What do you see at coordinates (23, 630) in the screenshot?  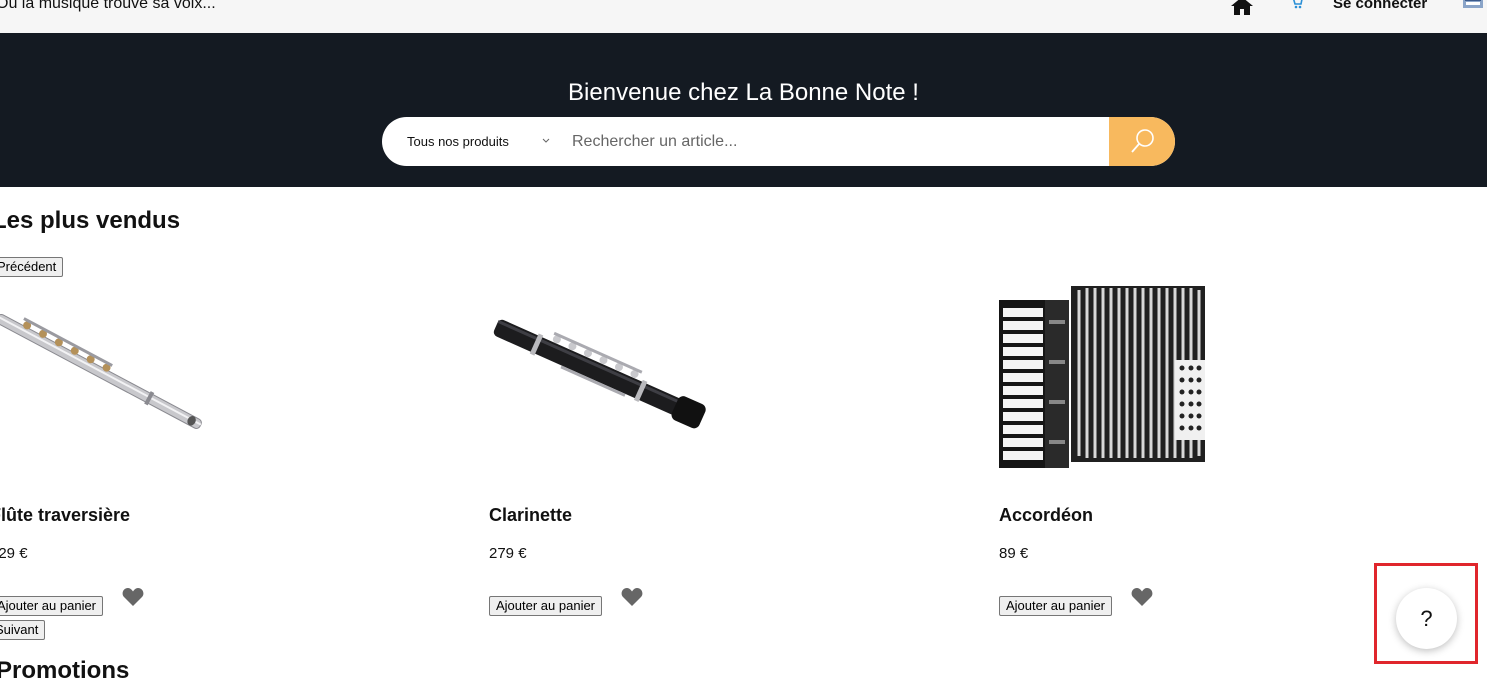 I see `next-button: Suivant` at bounding box center [23, 630].